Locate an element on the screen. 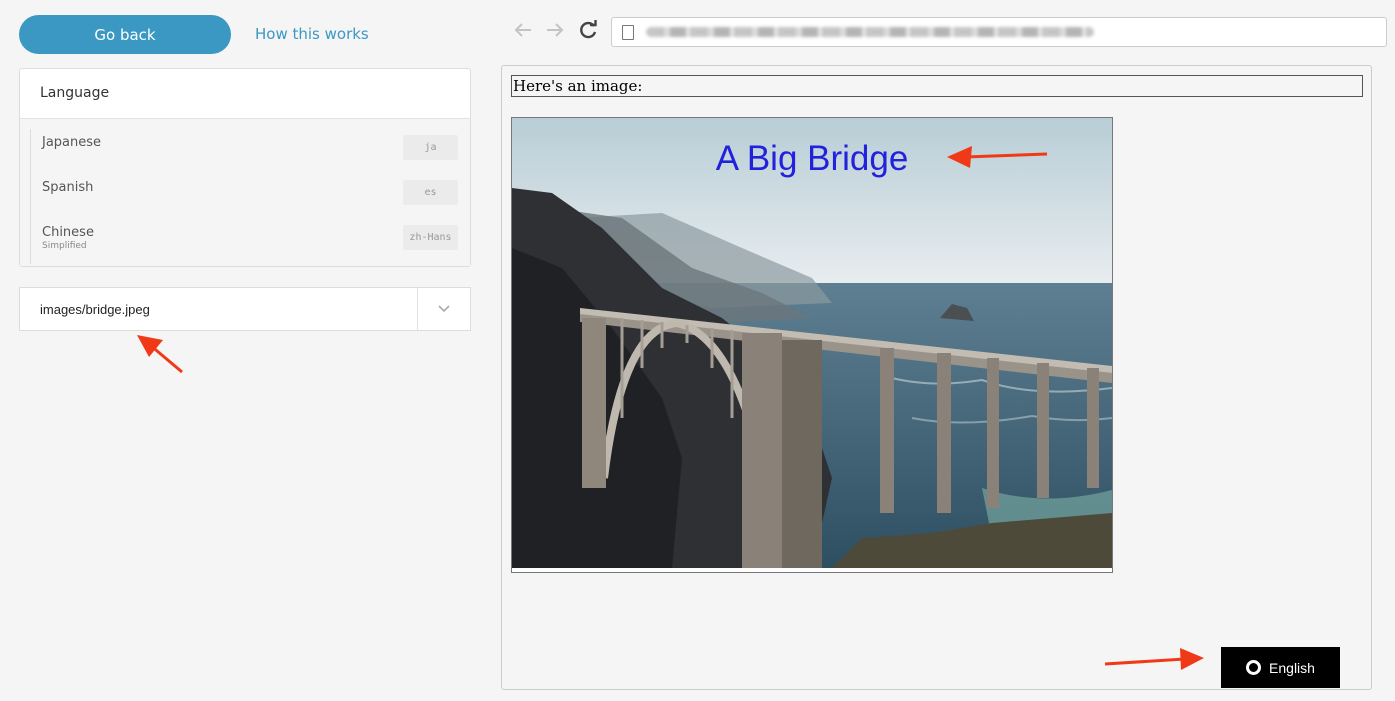 Image resolution: width=1395 pixels, height=701 pixels. language-item-japanese: Japanese ja is located at coordinates (250, 151).